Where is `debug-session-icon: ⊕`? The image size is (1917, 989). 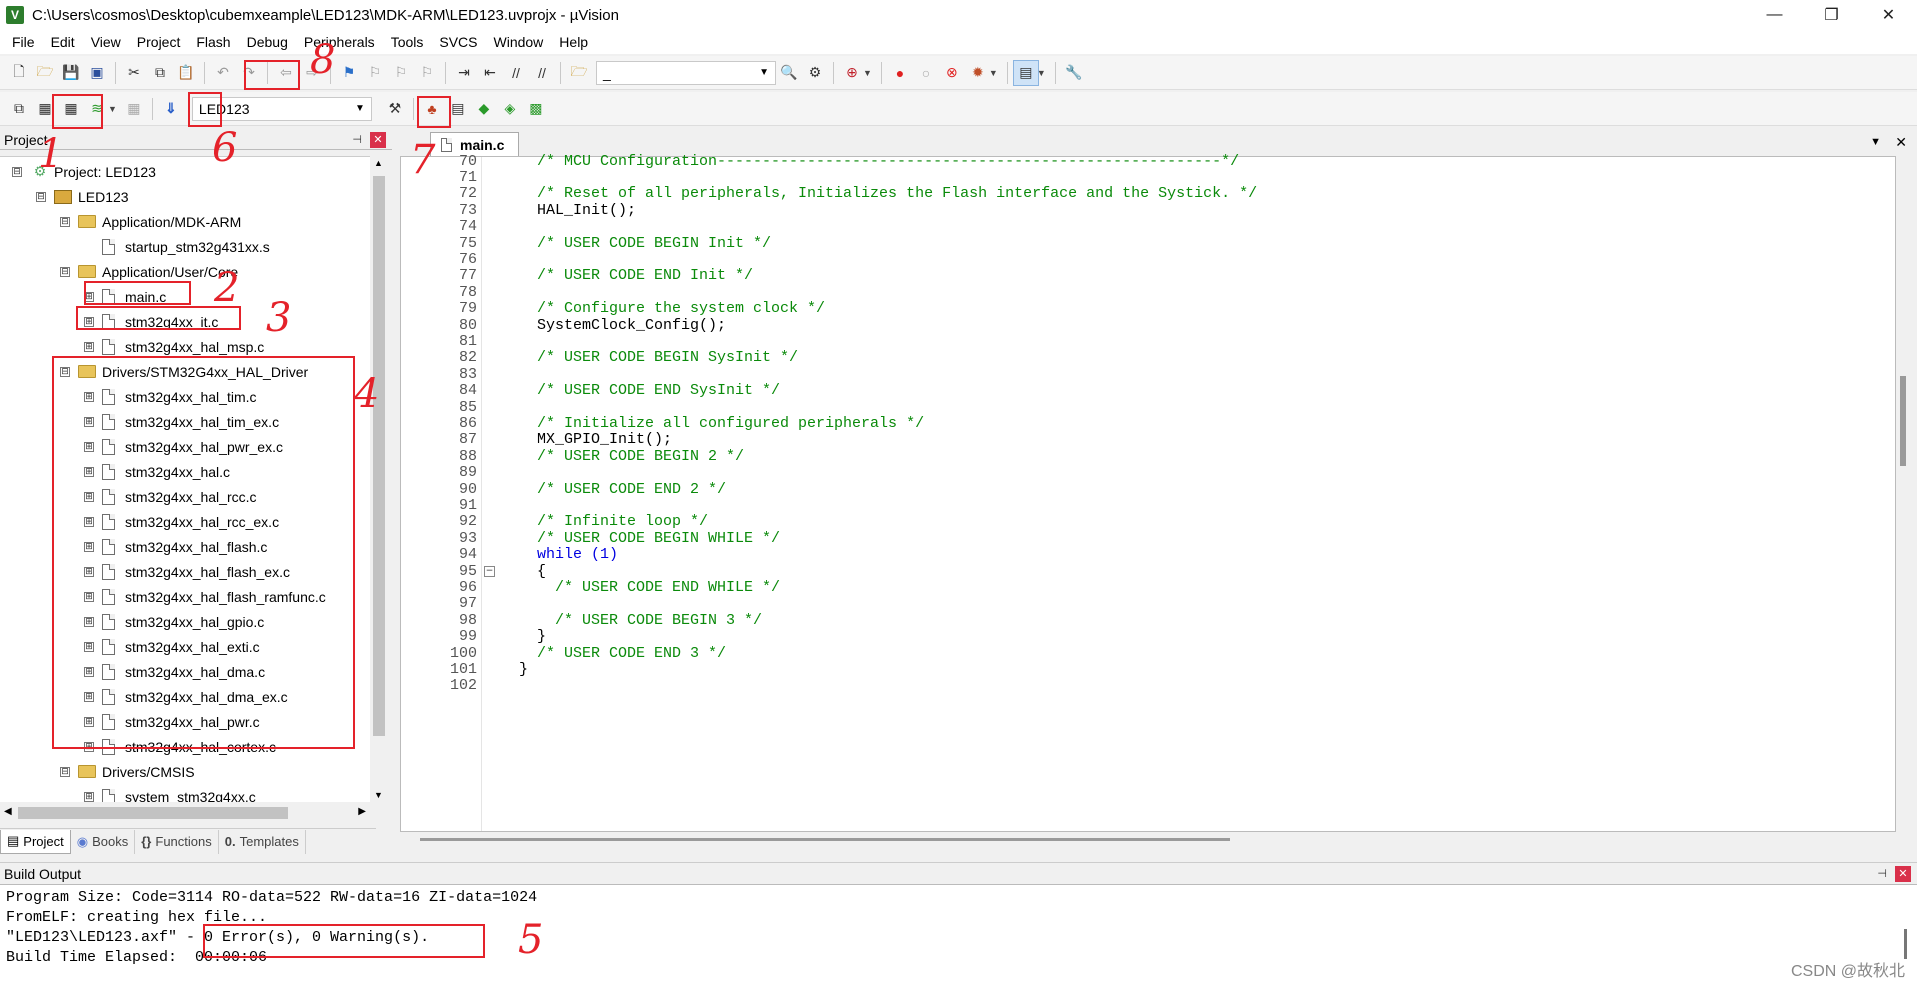 debug-session-icon: ⊕ is located at coordinates (852, 73).